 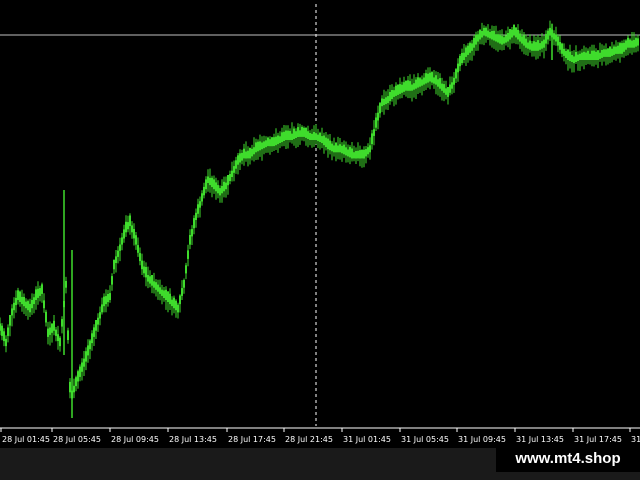 What do you see at coordinates (540, 439) in the screenshot?
I see `x-tick-label: 31 Jul 13:45` at bounding box center [540, 439].